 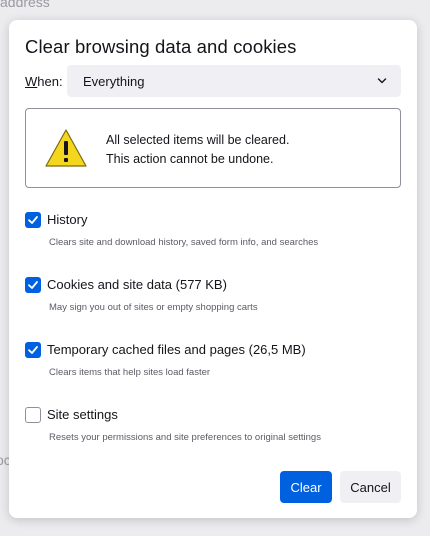 I want to click on time-range-select: Everything, so click(x=234, y=81).